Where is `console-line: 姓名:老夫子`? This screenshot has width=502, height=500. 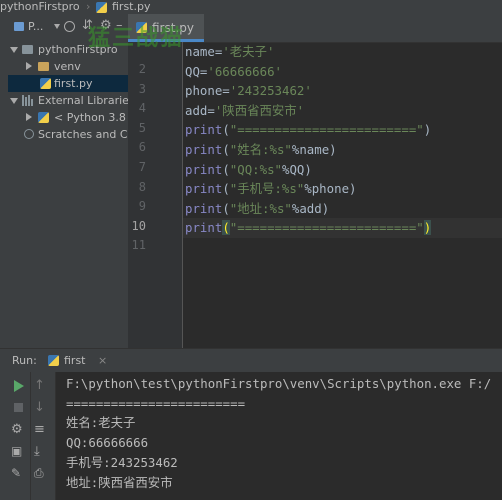 console-line: 姓名:老夫子 is located at coordinates (101, 423).